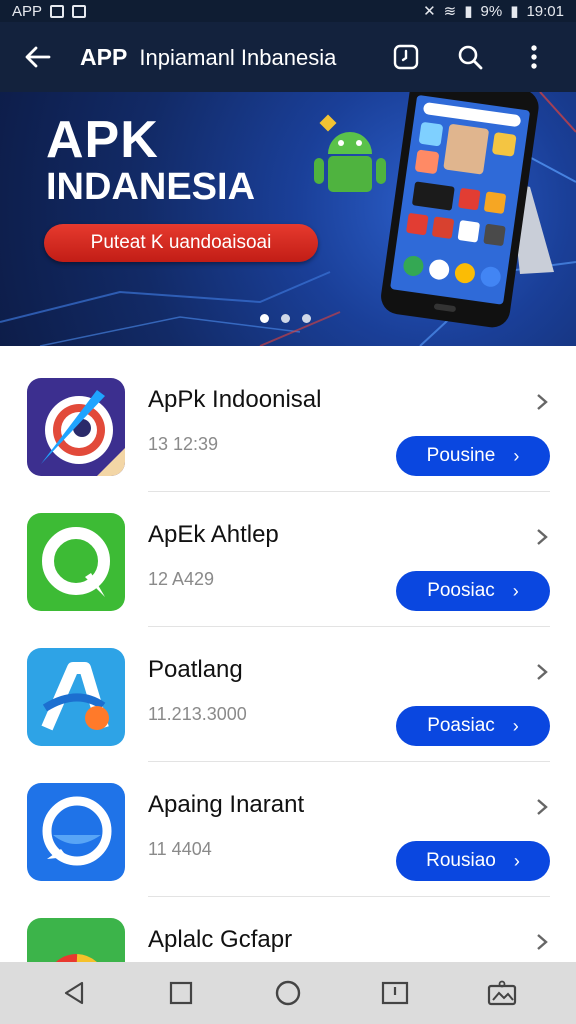 Image resolution: width=576 pixels, height=1024 pixels. What do you see at coordinates (220, 939) in the screenshot?
I see `app-name: Aplalc Gcfapr` at bounding box center [220, 939].